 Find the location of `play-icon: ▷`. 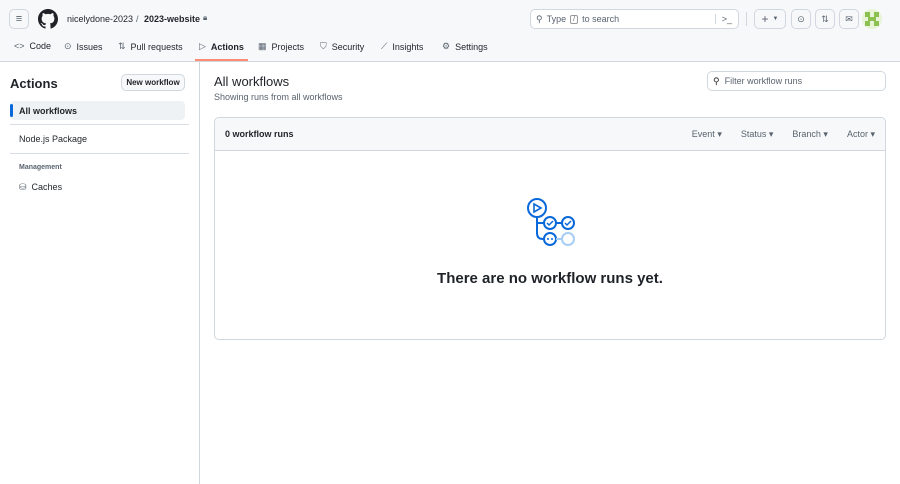

play-icon: ▷ is located at coordinates (202, 46).